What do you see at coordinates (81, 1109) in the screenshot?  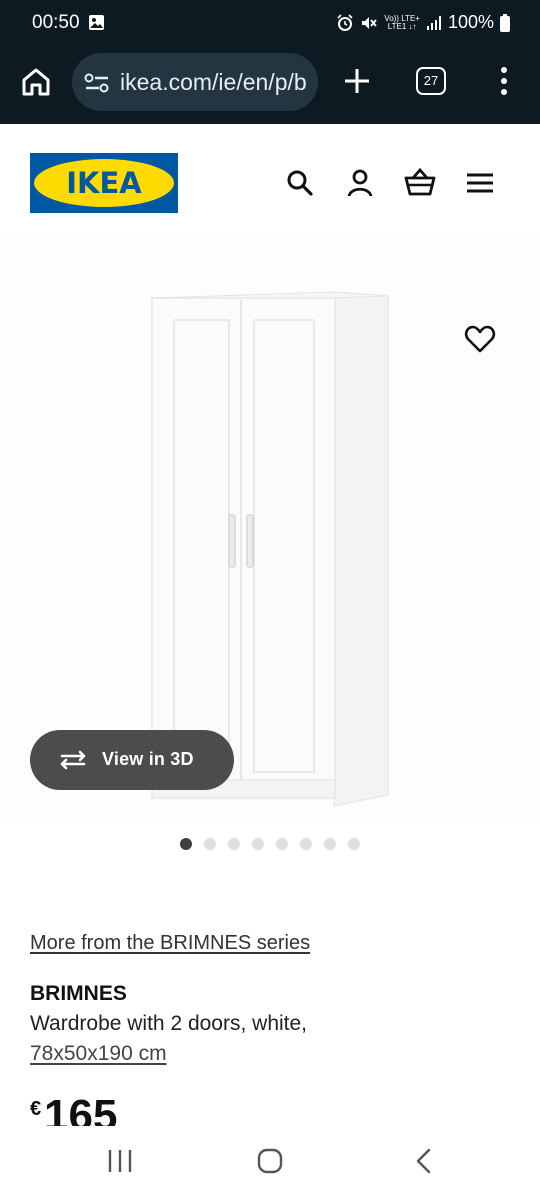 I see `price-value: 165` at bounding box center [81, 1109].